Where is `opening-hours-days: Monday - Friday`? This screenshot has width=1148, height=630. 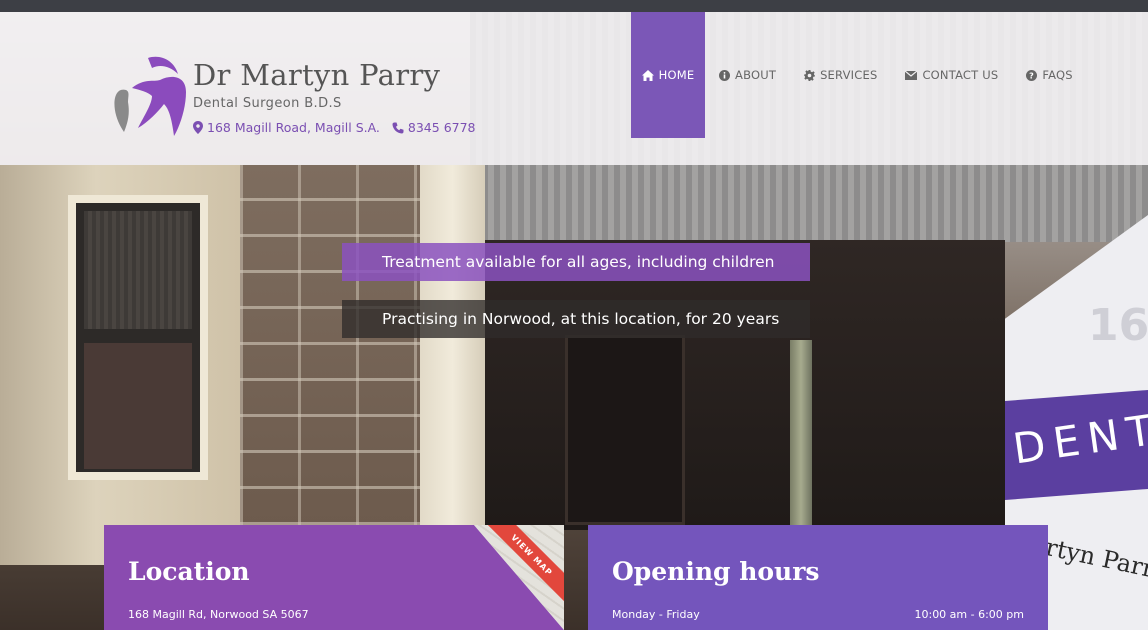
opening-hours-days: Monday - Friday is located at coordinates (656, 614).